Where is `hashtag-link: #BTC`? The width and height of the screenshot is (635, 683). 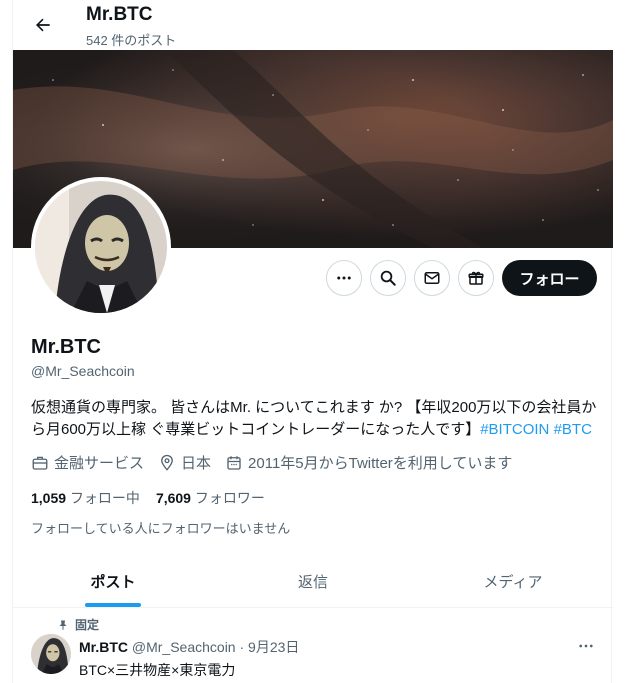
hashtag-link: #BTC is located at coordinates (573, 429).